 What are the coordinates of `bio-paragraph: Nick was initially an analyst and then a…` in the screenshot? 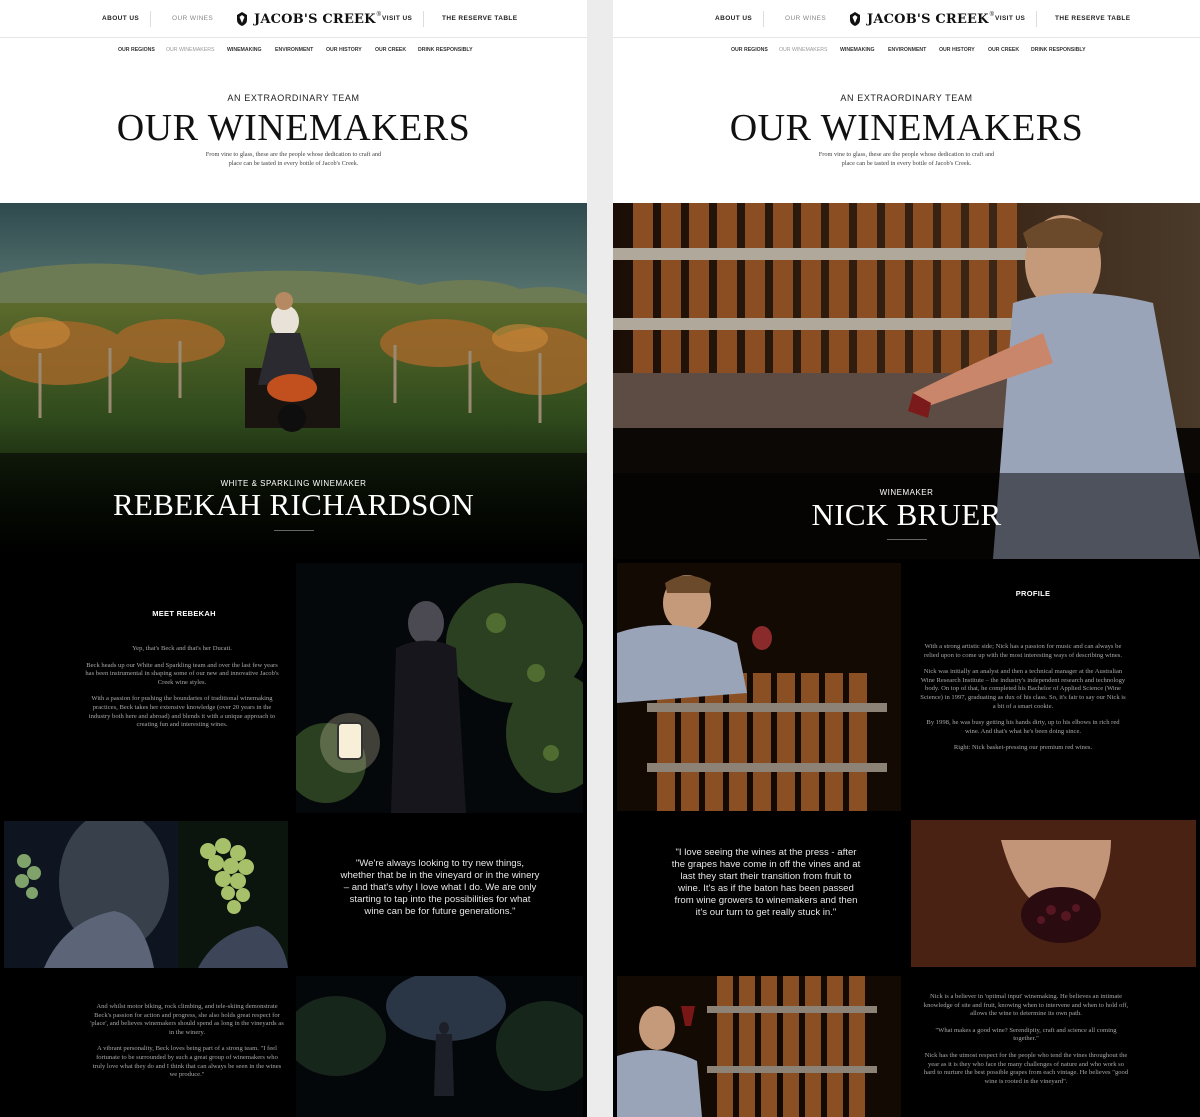 It's located at (1023, 689).